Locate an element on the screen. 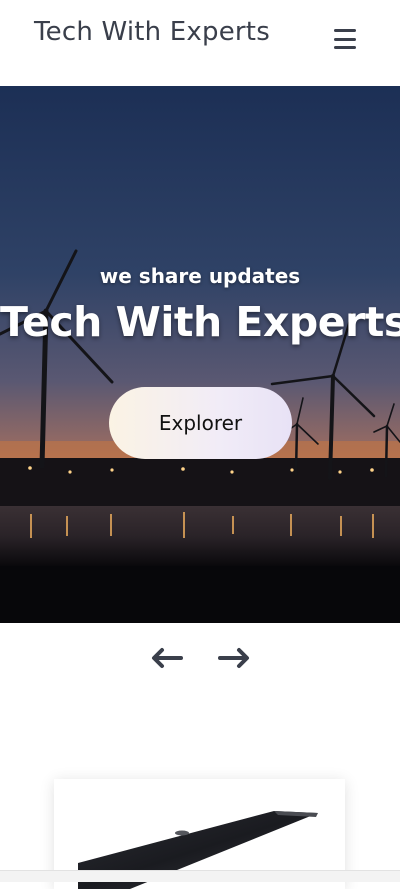 This screenshot has height=889, width=400. hero-title: Tech With Experts is located at coordinates (200, 322).